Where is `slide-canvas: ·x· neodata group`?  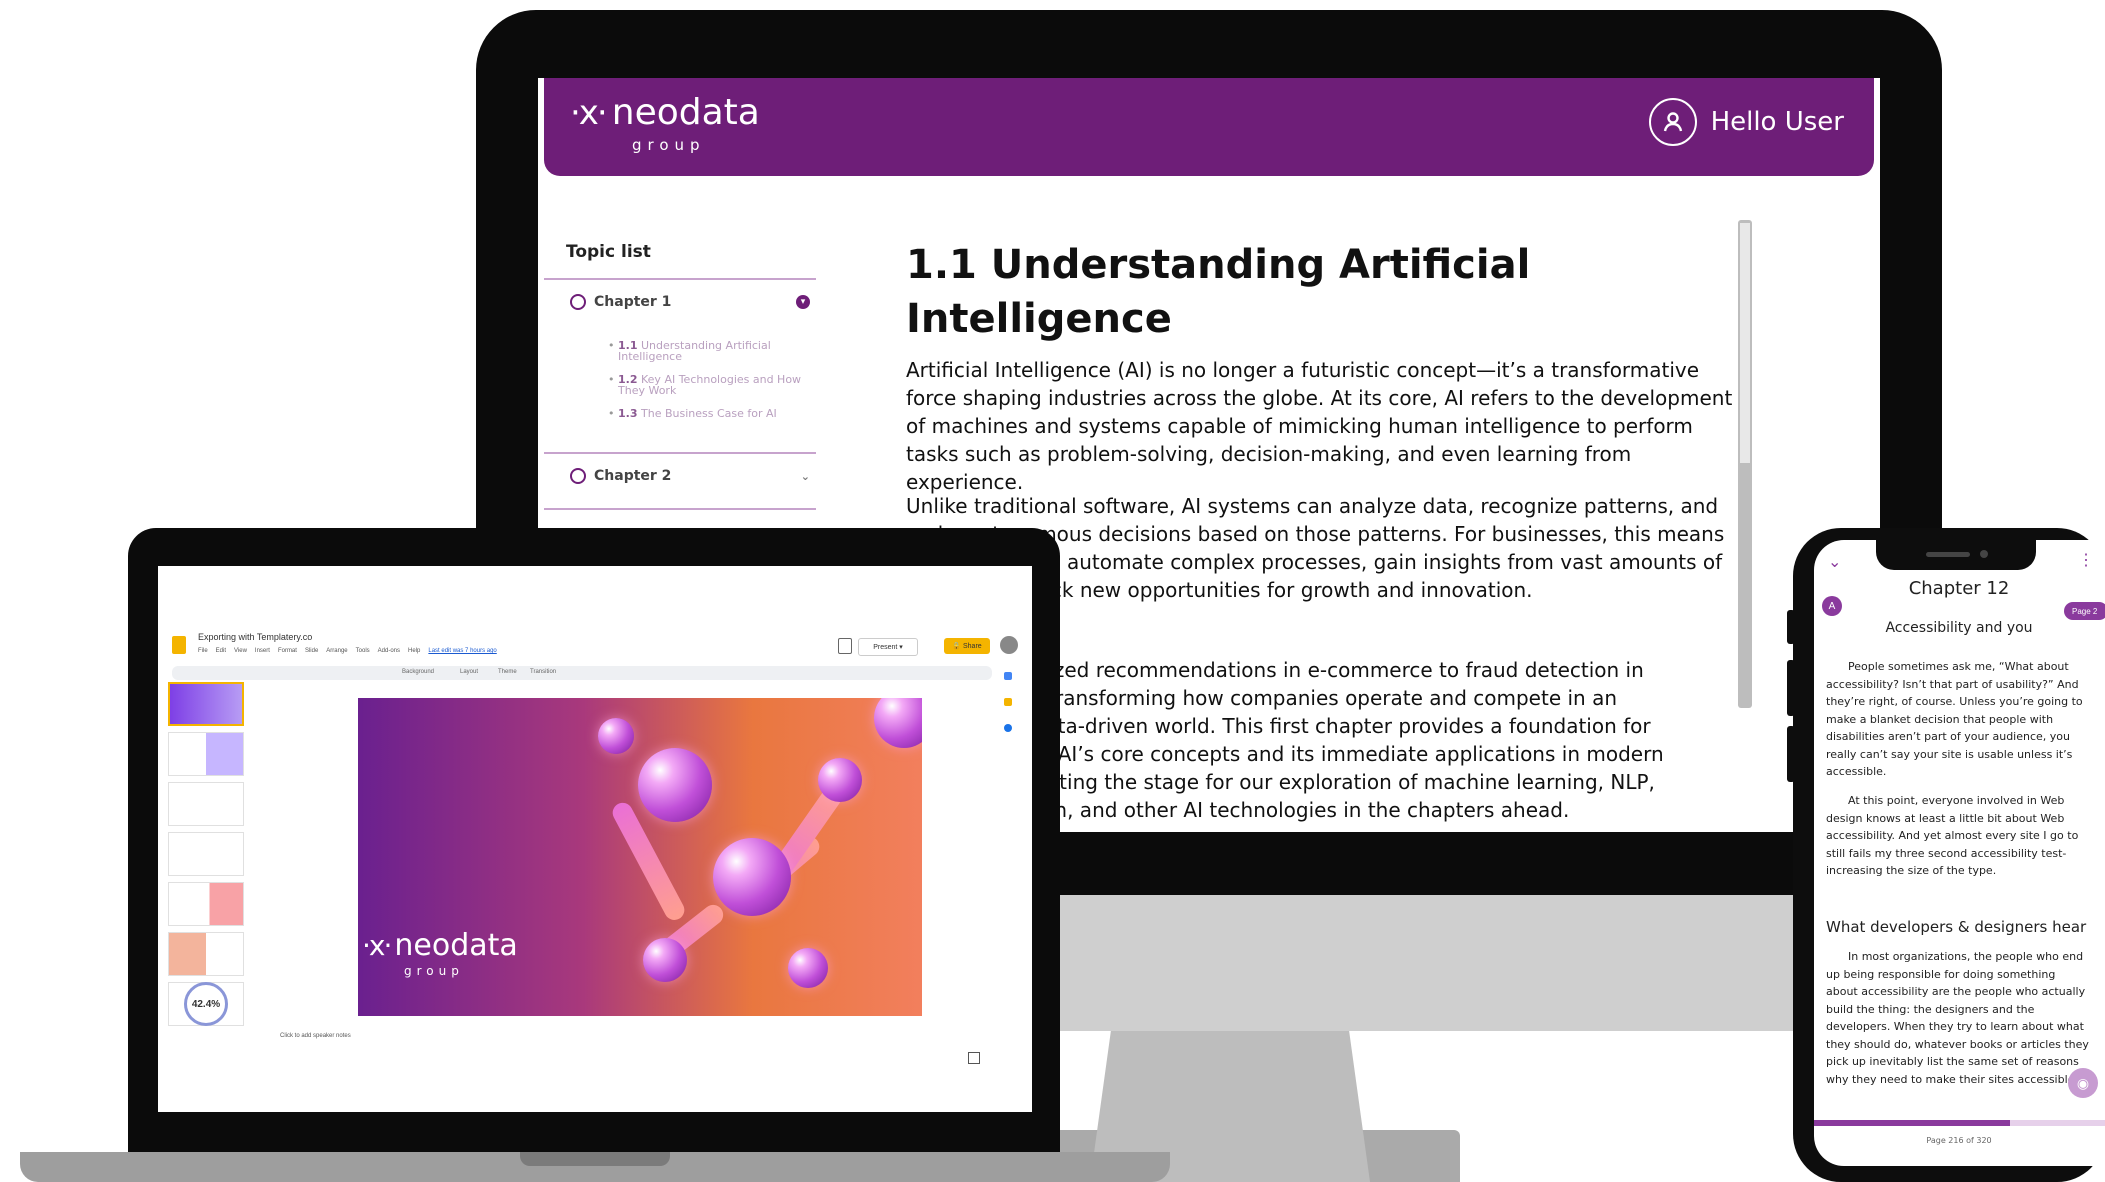
slide-canvas: ·x· neodata group is located at coordinates (640, 857).